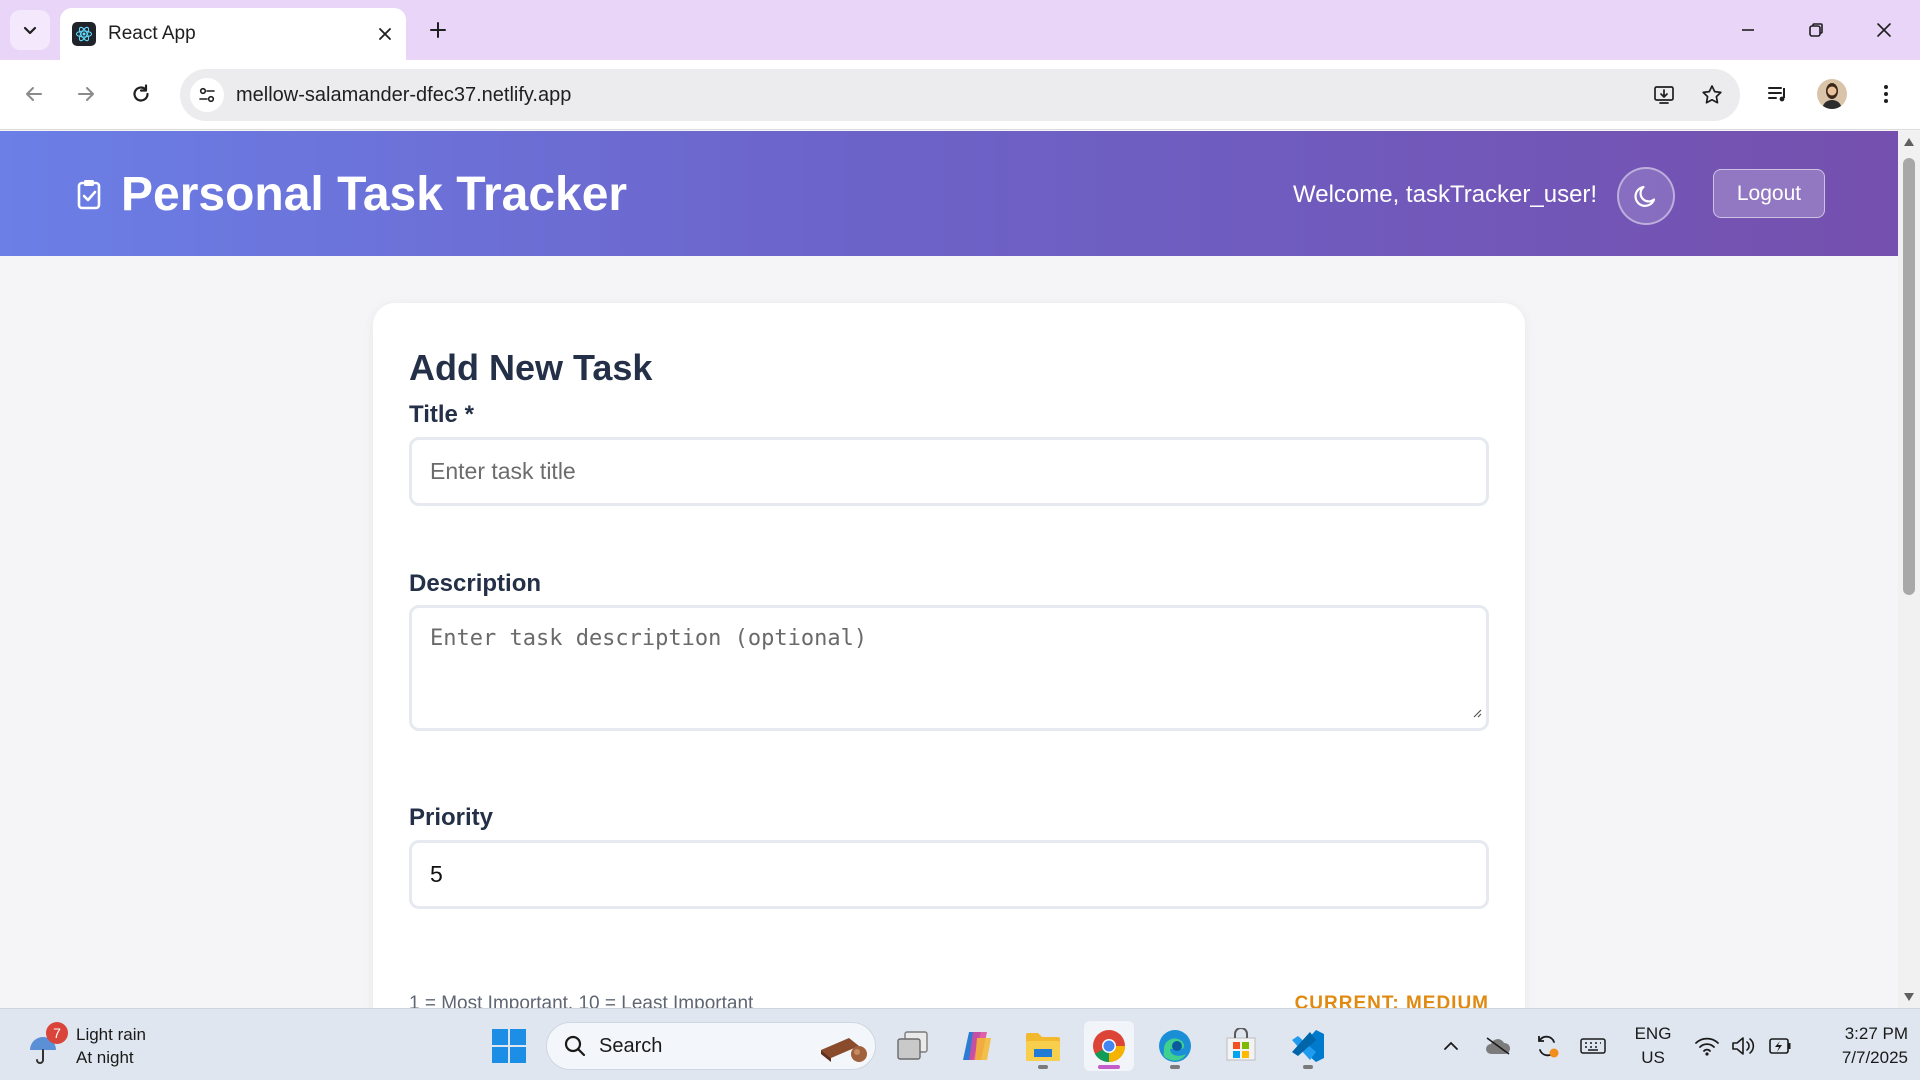 The width and height of the screenshot is (1920, 1080). I want to click on new-tab-button, so click(438, 30).